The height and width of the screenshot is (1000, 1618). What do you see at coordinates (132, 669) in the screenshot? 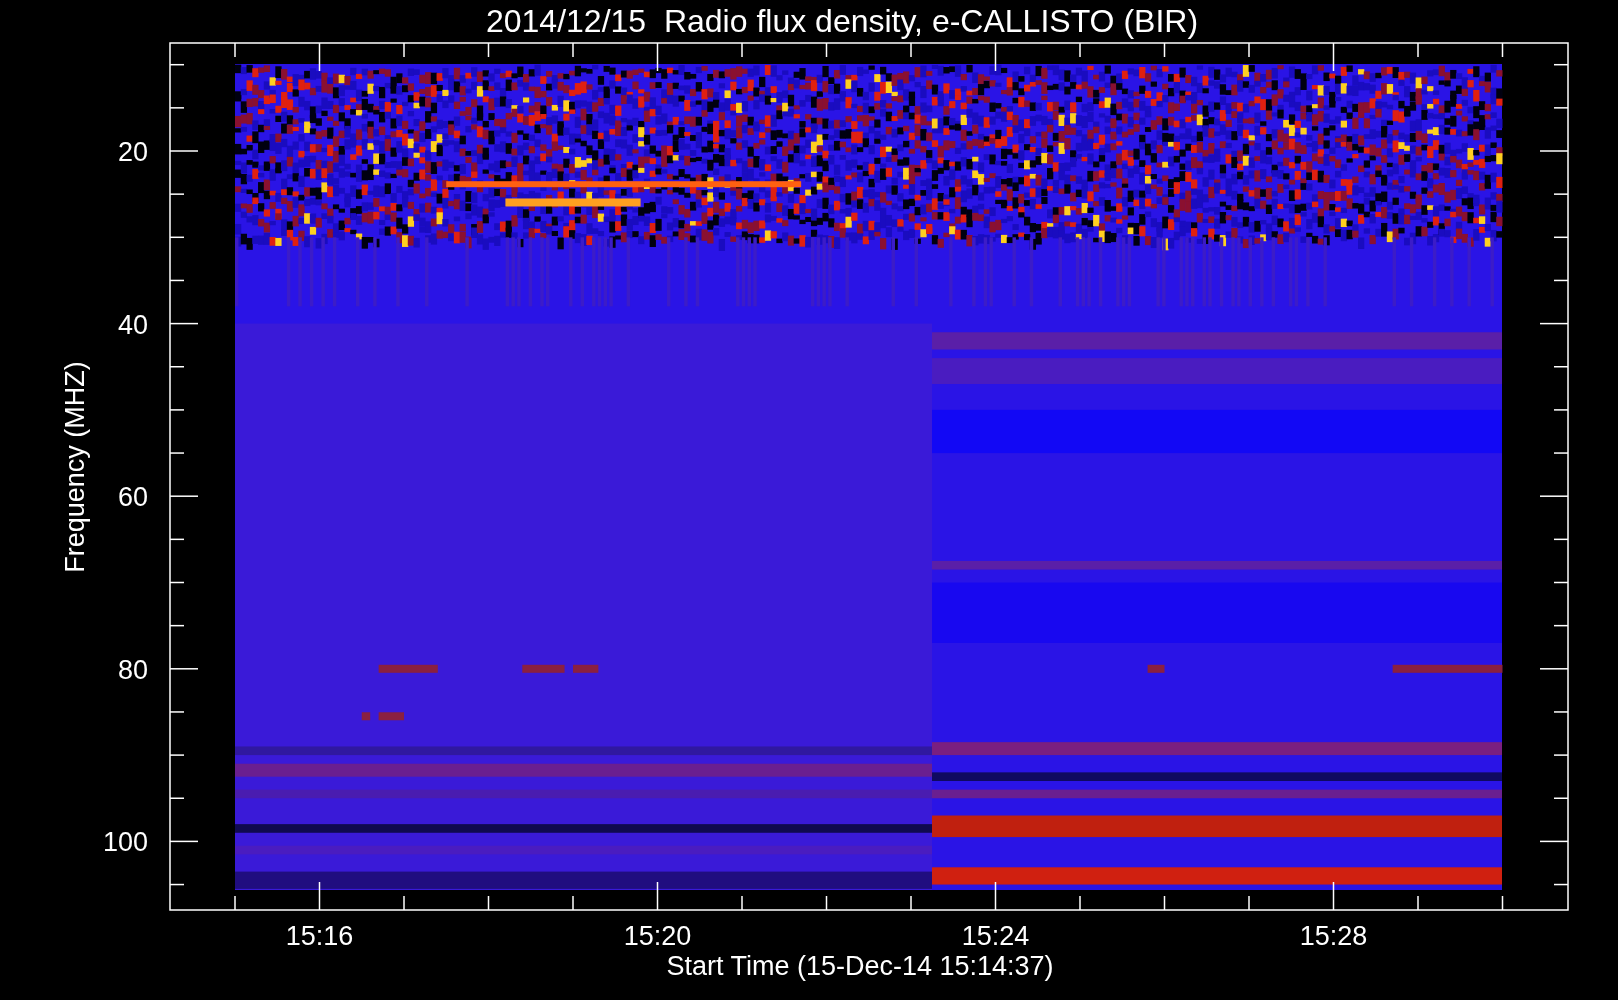
I see `y-tick-label: 80` at bounding box center [132, 669].